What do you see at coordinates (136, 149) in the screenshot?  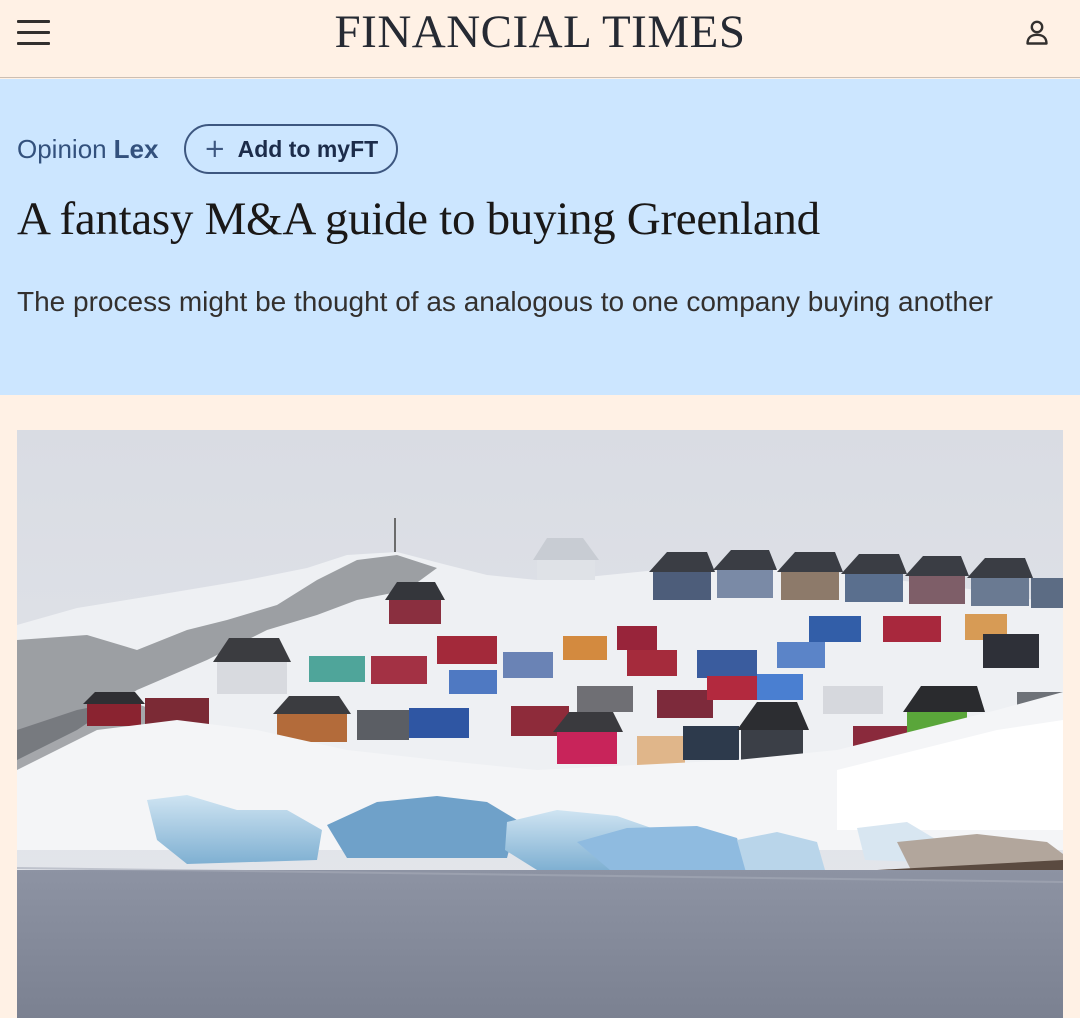 I see `lex-series-link: Lex` at bounding box center [136, 149].